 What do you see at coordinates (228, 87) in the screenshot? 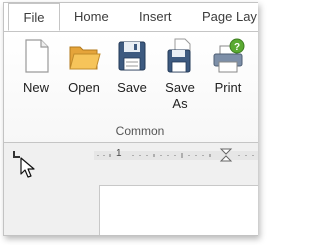
I see `print-button-label: Print` at bounding box center [228, 87].